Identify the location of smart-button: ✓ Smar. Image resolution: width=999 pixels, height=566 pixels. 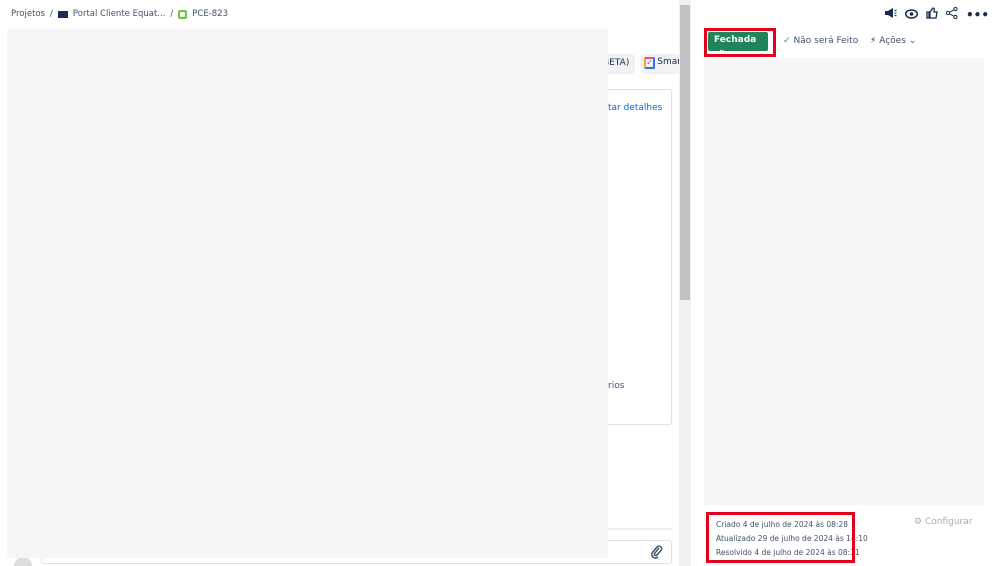
(661, 64).